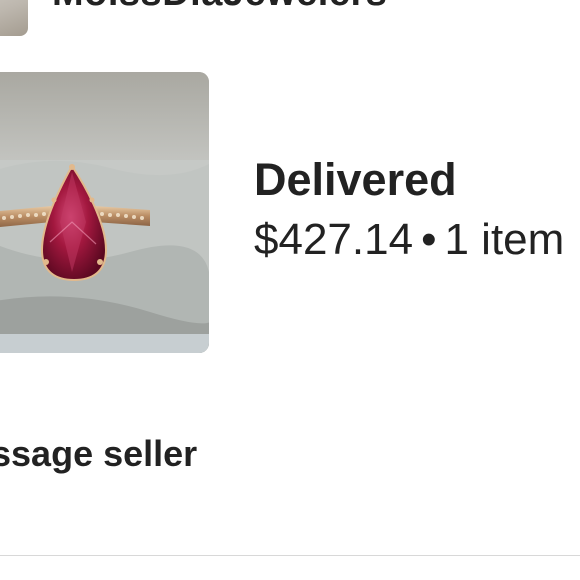 This screenshot has width=580, height=580. What do you see at coordinates (98, 454) in the screenshot?
I see `message-seller-button: Message seller` at bounding box center [98, 454].